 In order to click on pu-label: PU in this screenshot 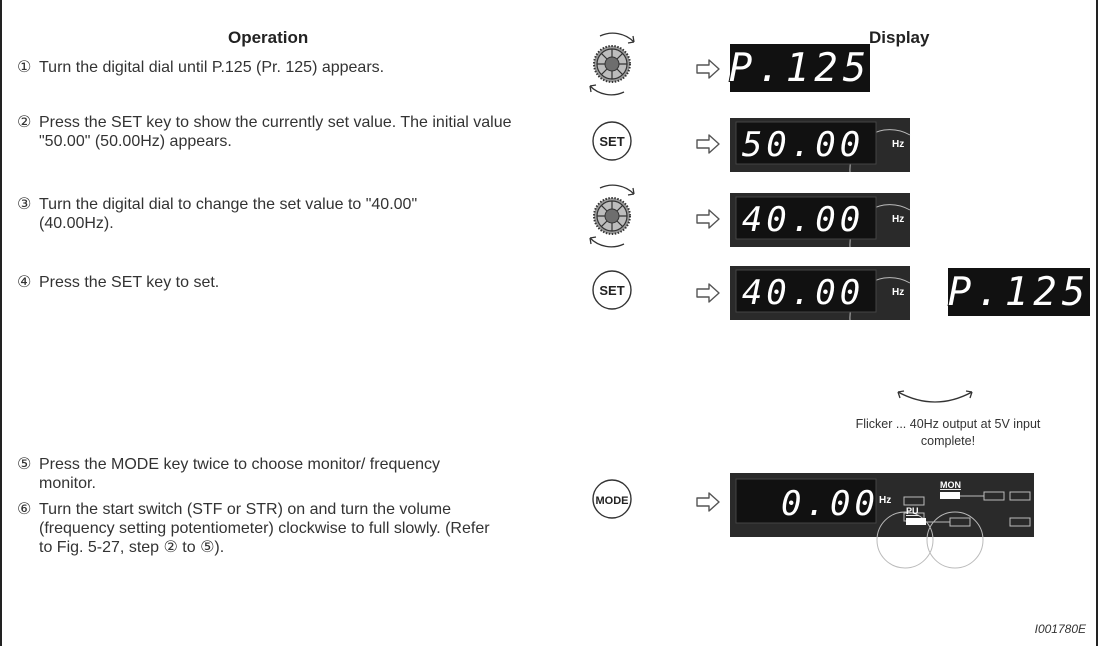, I will do `click(912, 511)`.